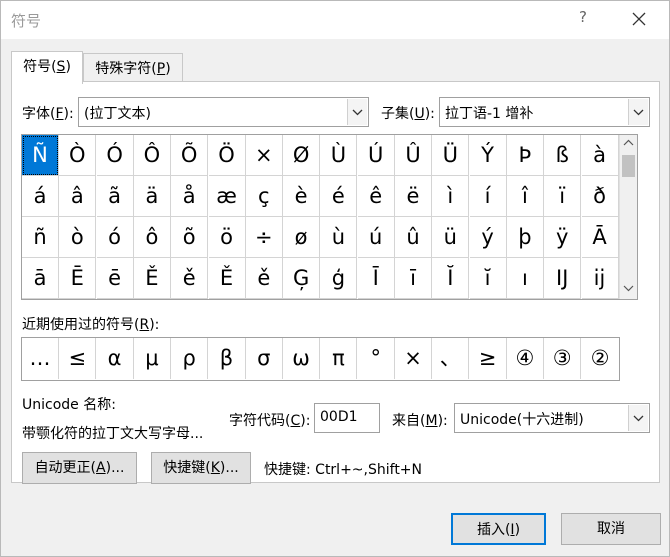 Image resolution: width=670 pixels, height=557 pixels. What do you see at coordinates (563, 278) in the screenshot?
I see `symbol-cell: Ĳ` at bounding box center [563, 278].